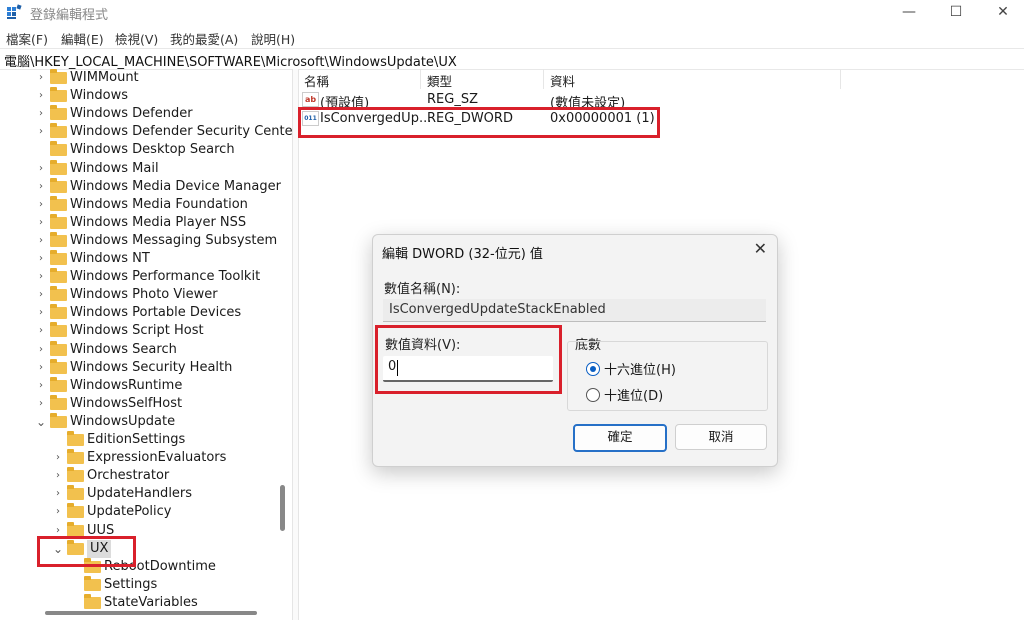 The width and height of the screenshot is (1024, 620). What do you see at coordinates (14, 12) in the screenshot?
I see `registry-editor-icon` at bounding box center [14, 12].